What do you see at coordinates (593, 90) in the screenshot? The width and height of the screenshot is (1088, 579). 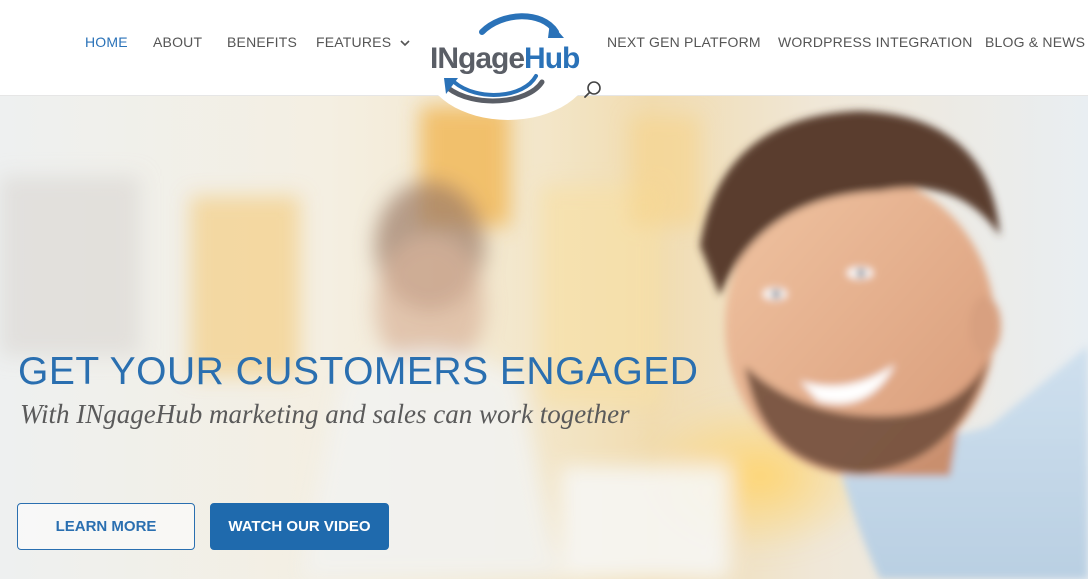 I see `search-icon` at bounding box center [593, 90].